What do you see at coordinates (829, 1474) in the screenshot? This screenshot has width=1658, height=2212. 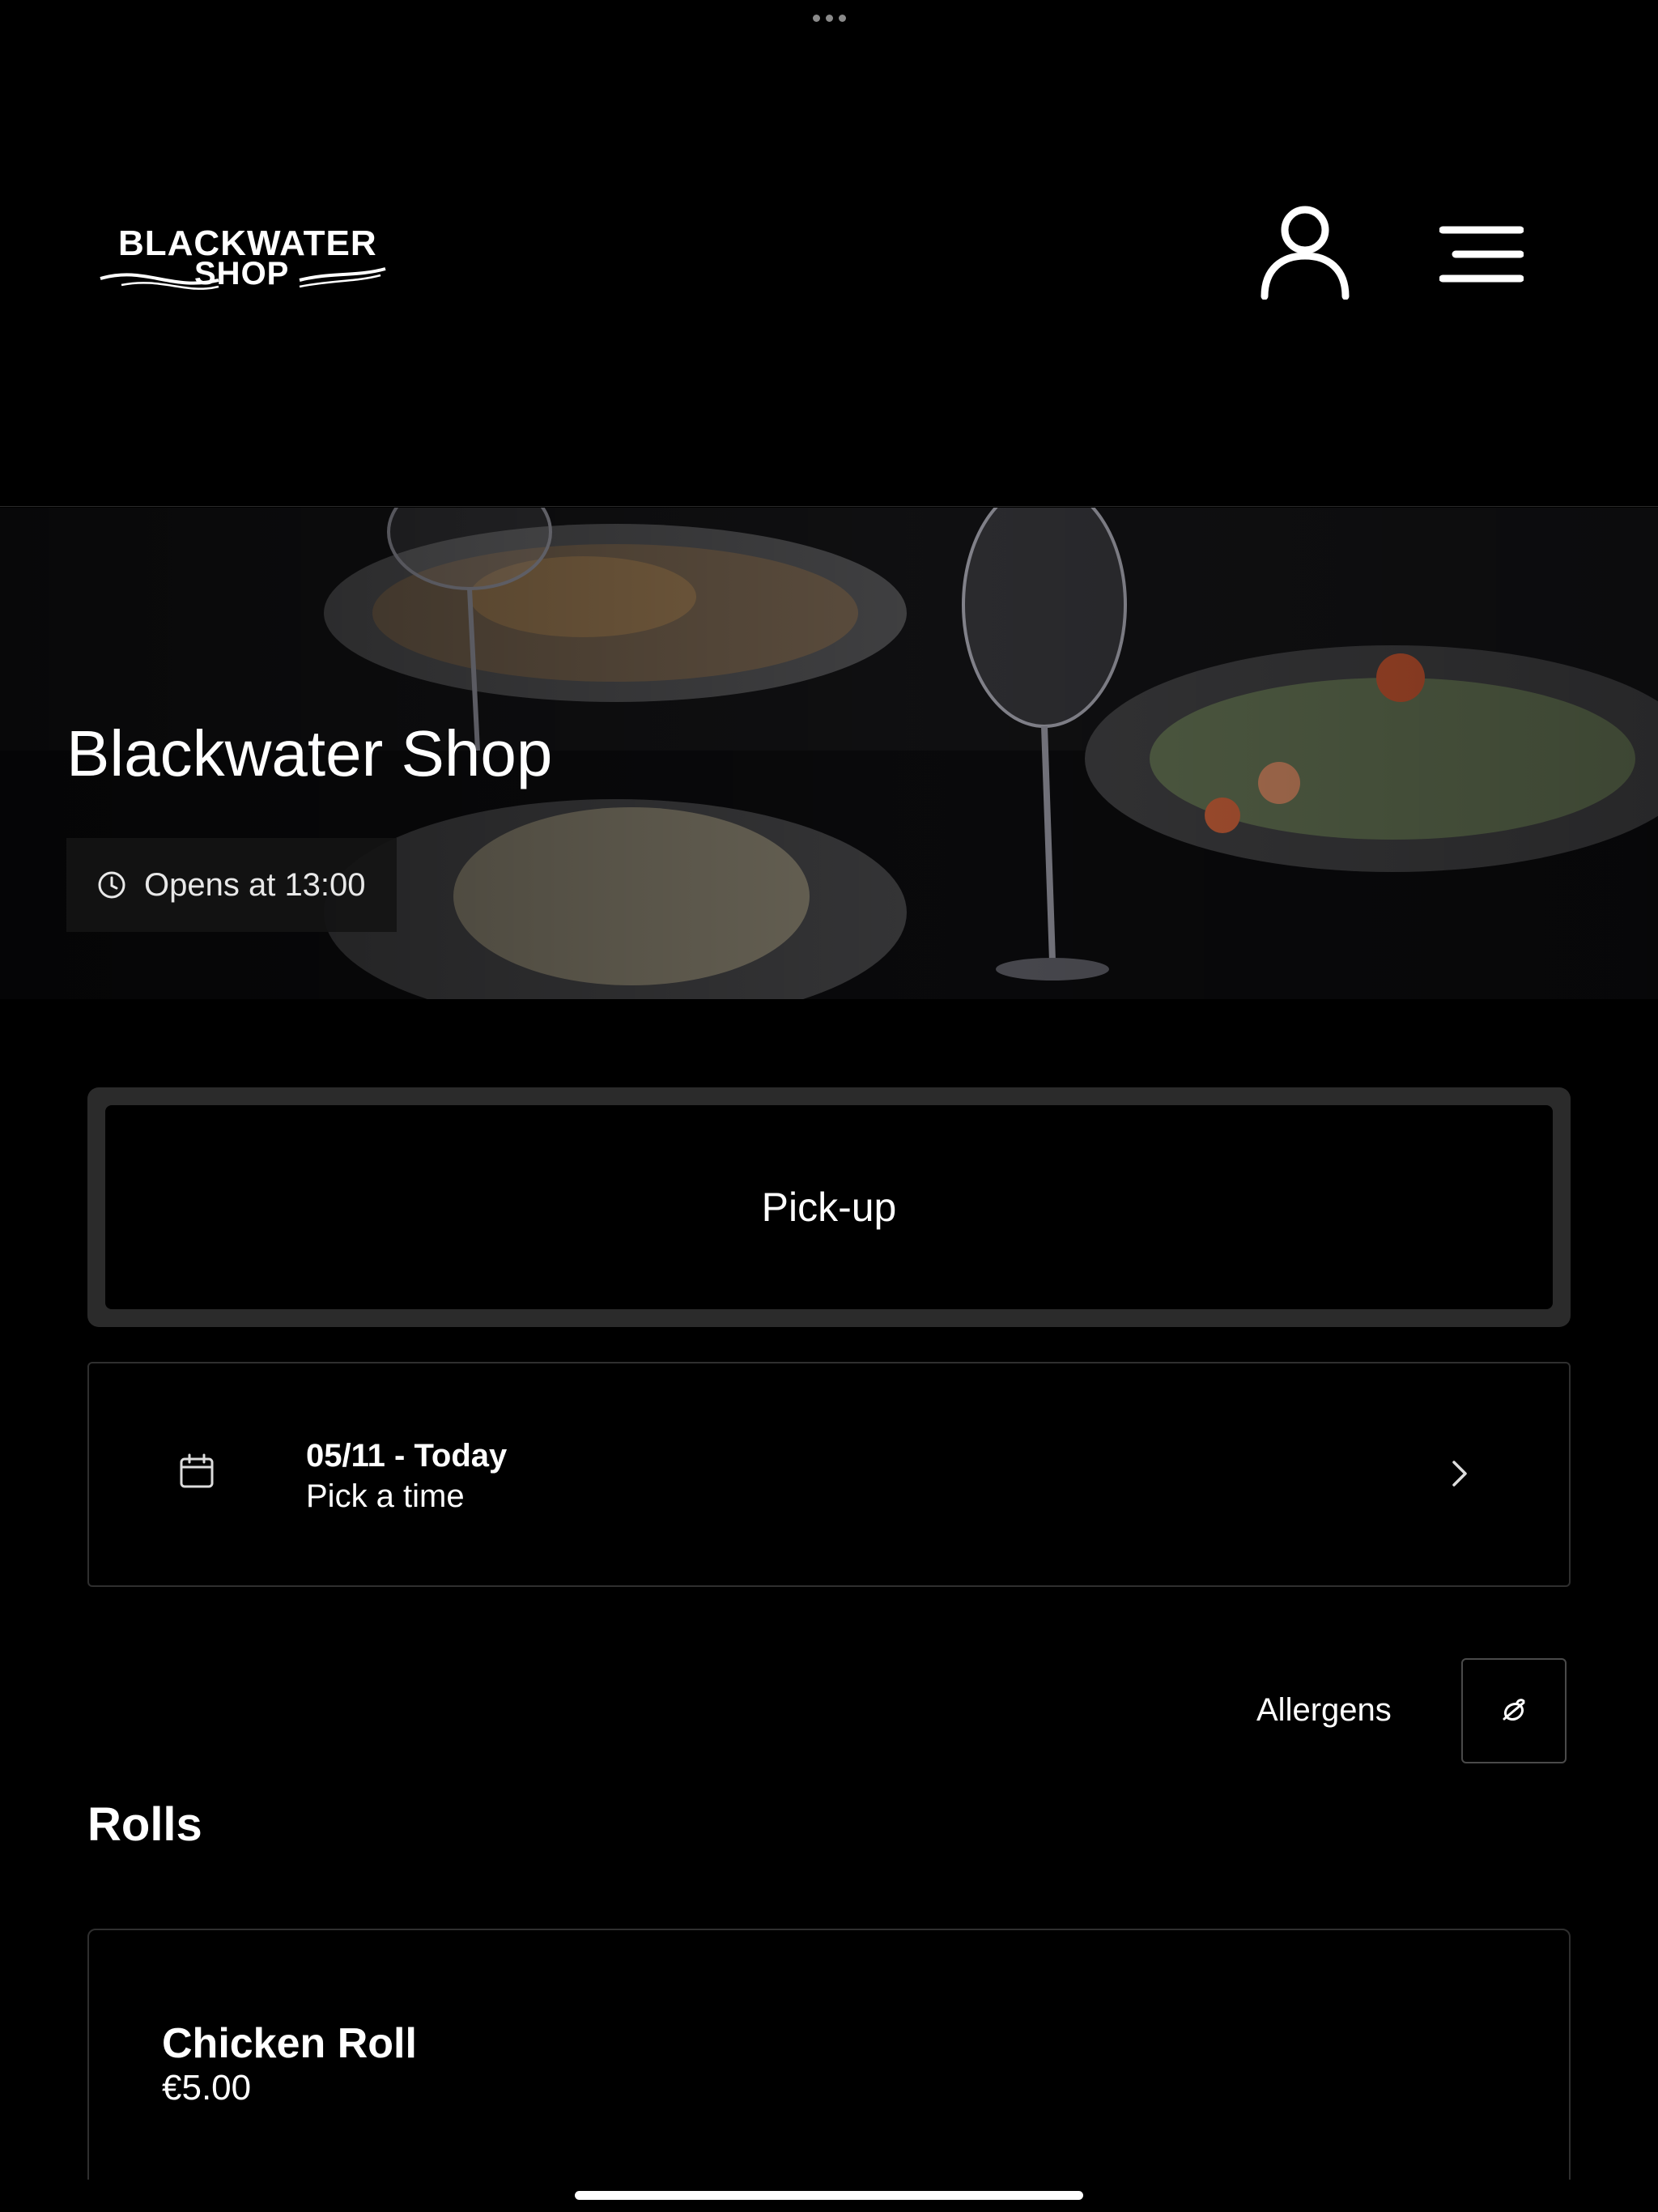 I see `pickup-time-selector: 05/11 - Today Pick a time` at bounding box center [829, 1474].